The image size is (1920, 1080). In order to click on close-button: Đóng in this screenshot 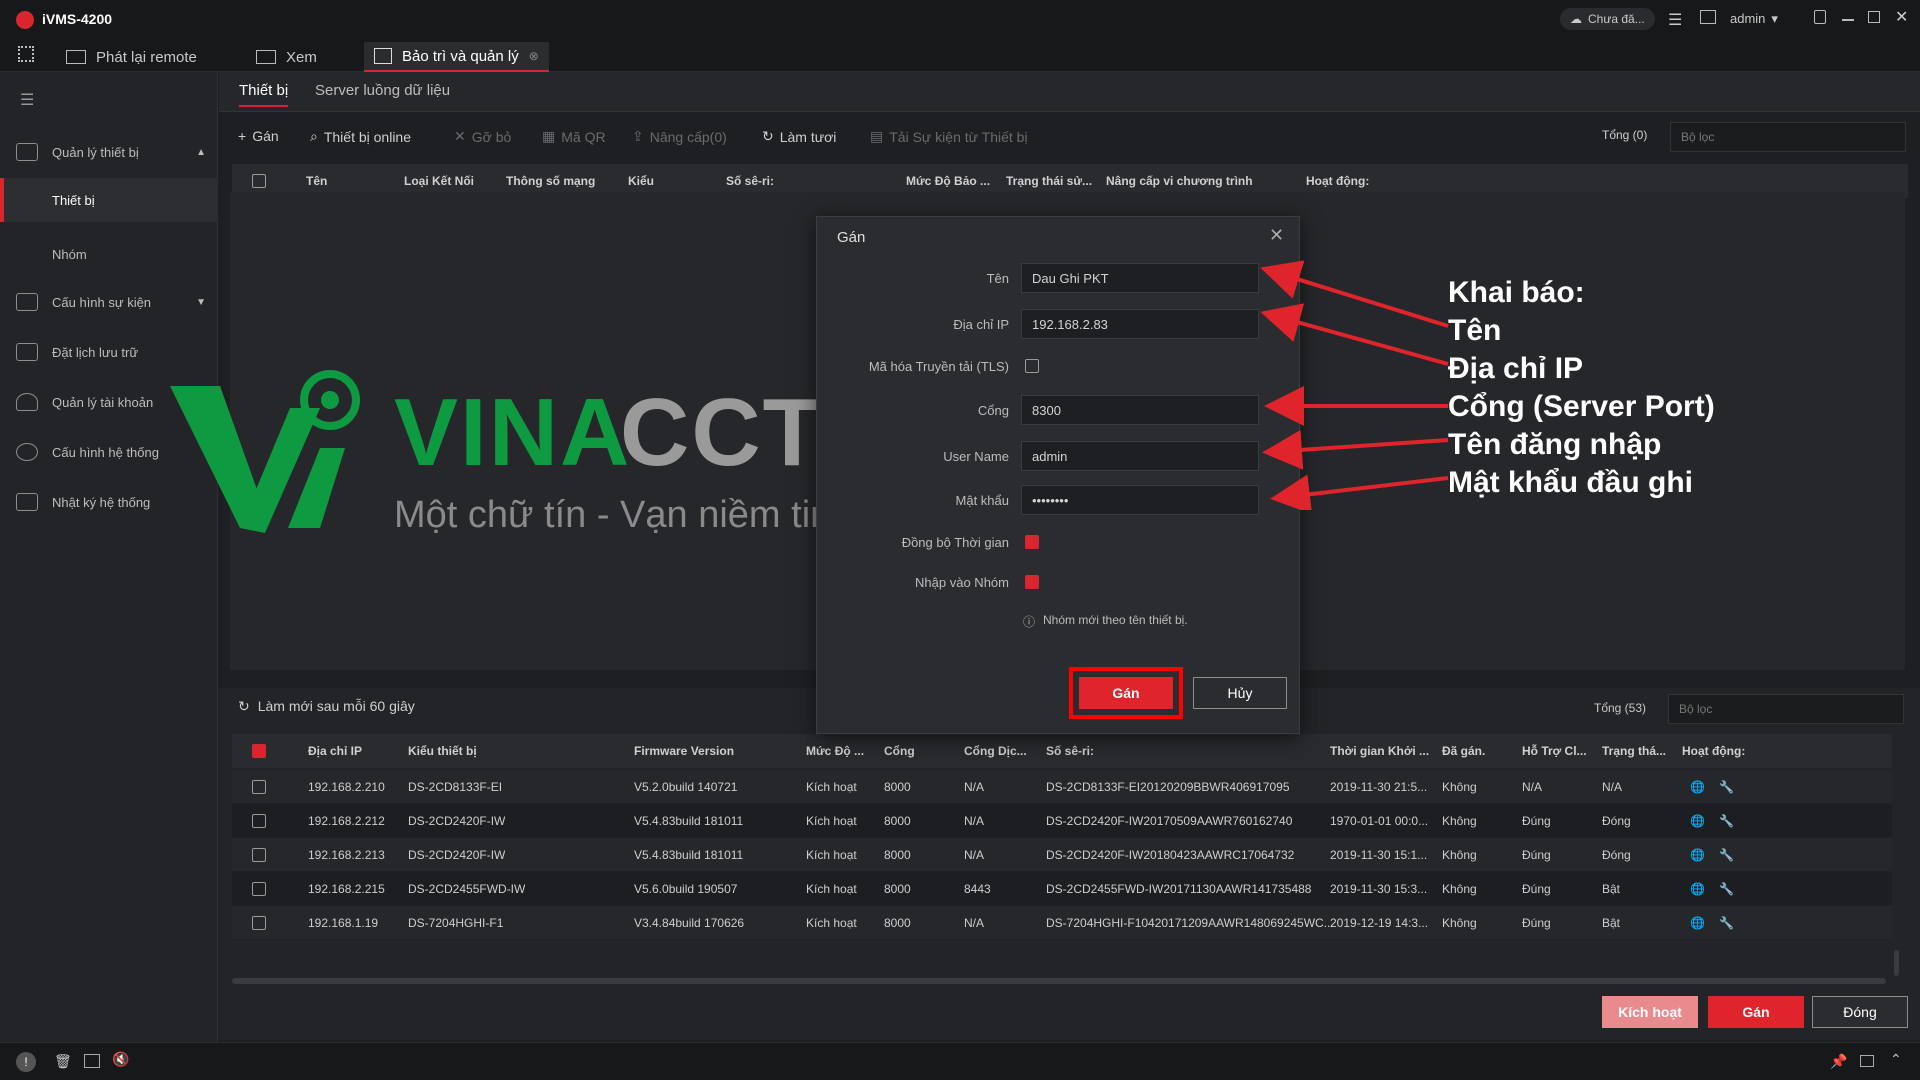, I will do `click(1860, 1012)`.